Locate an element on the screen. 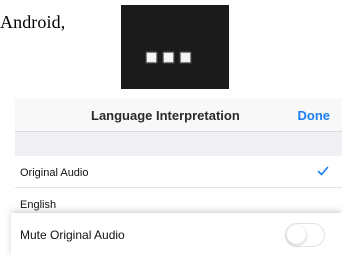 This screenshot has height=257, width=342. done-button: Done is located at coordinates (314, 115).